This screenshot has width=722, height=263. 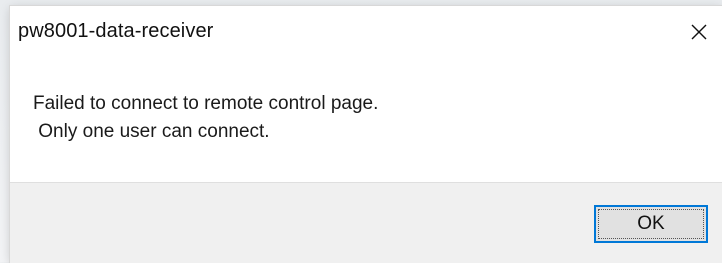 I want to click on ok-button-label: OK, so click(x=651, y=223).